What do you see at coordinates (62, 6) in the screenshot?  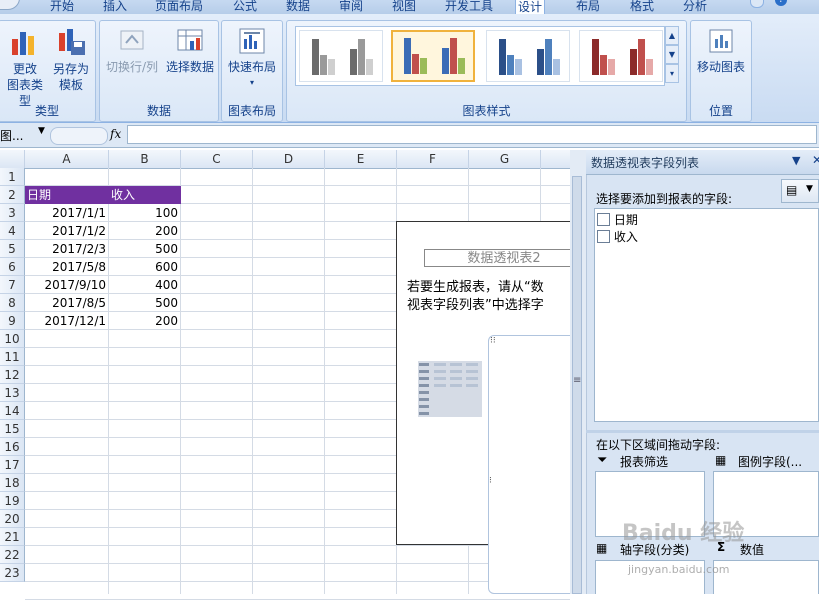 I see `tab-home: 开始` at bounding box center [62, 6].